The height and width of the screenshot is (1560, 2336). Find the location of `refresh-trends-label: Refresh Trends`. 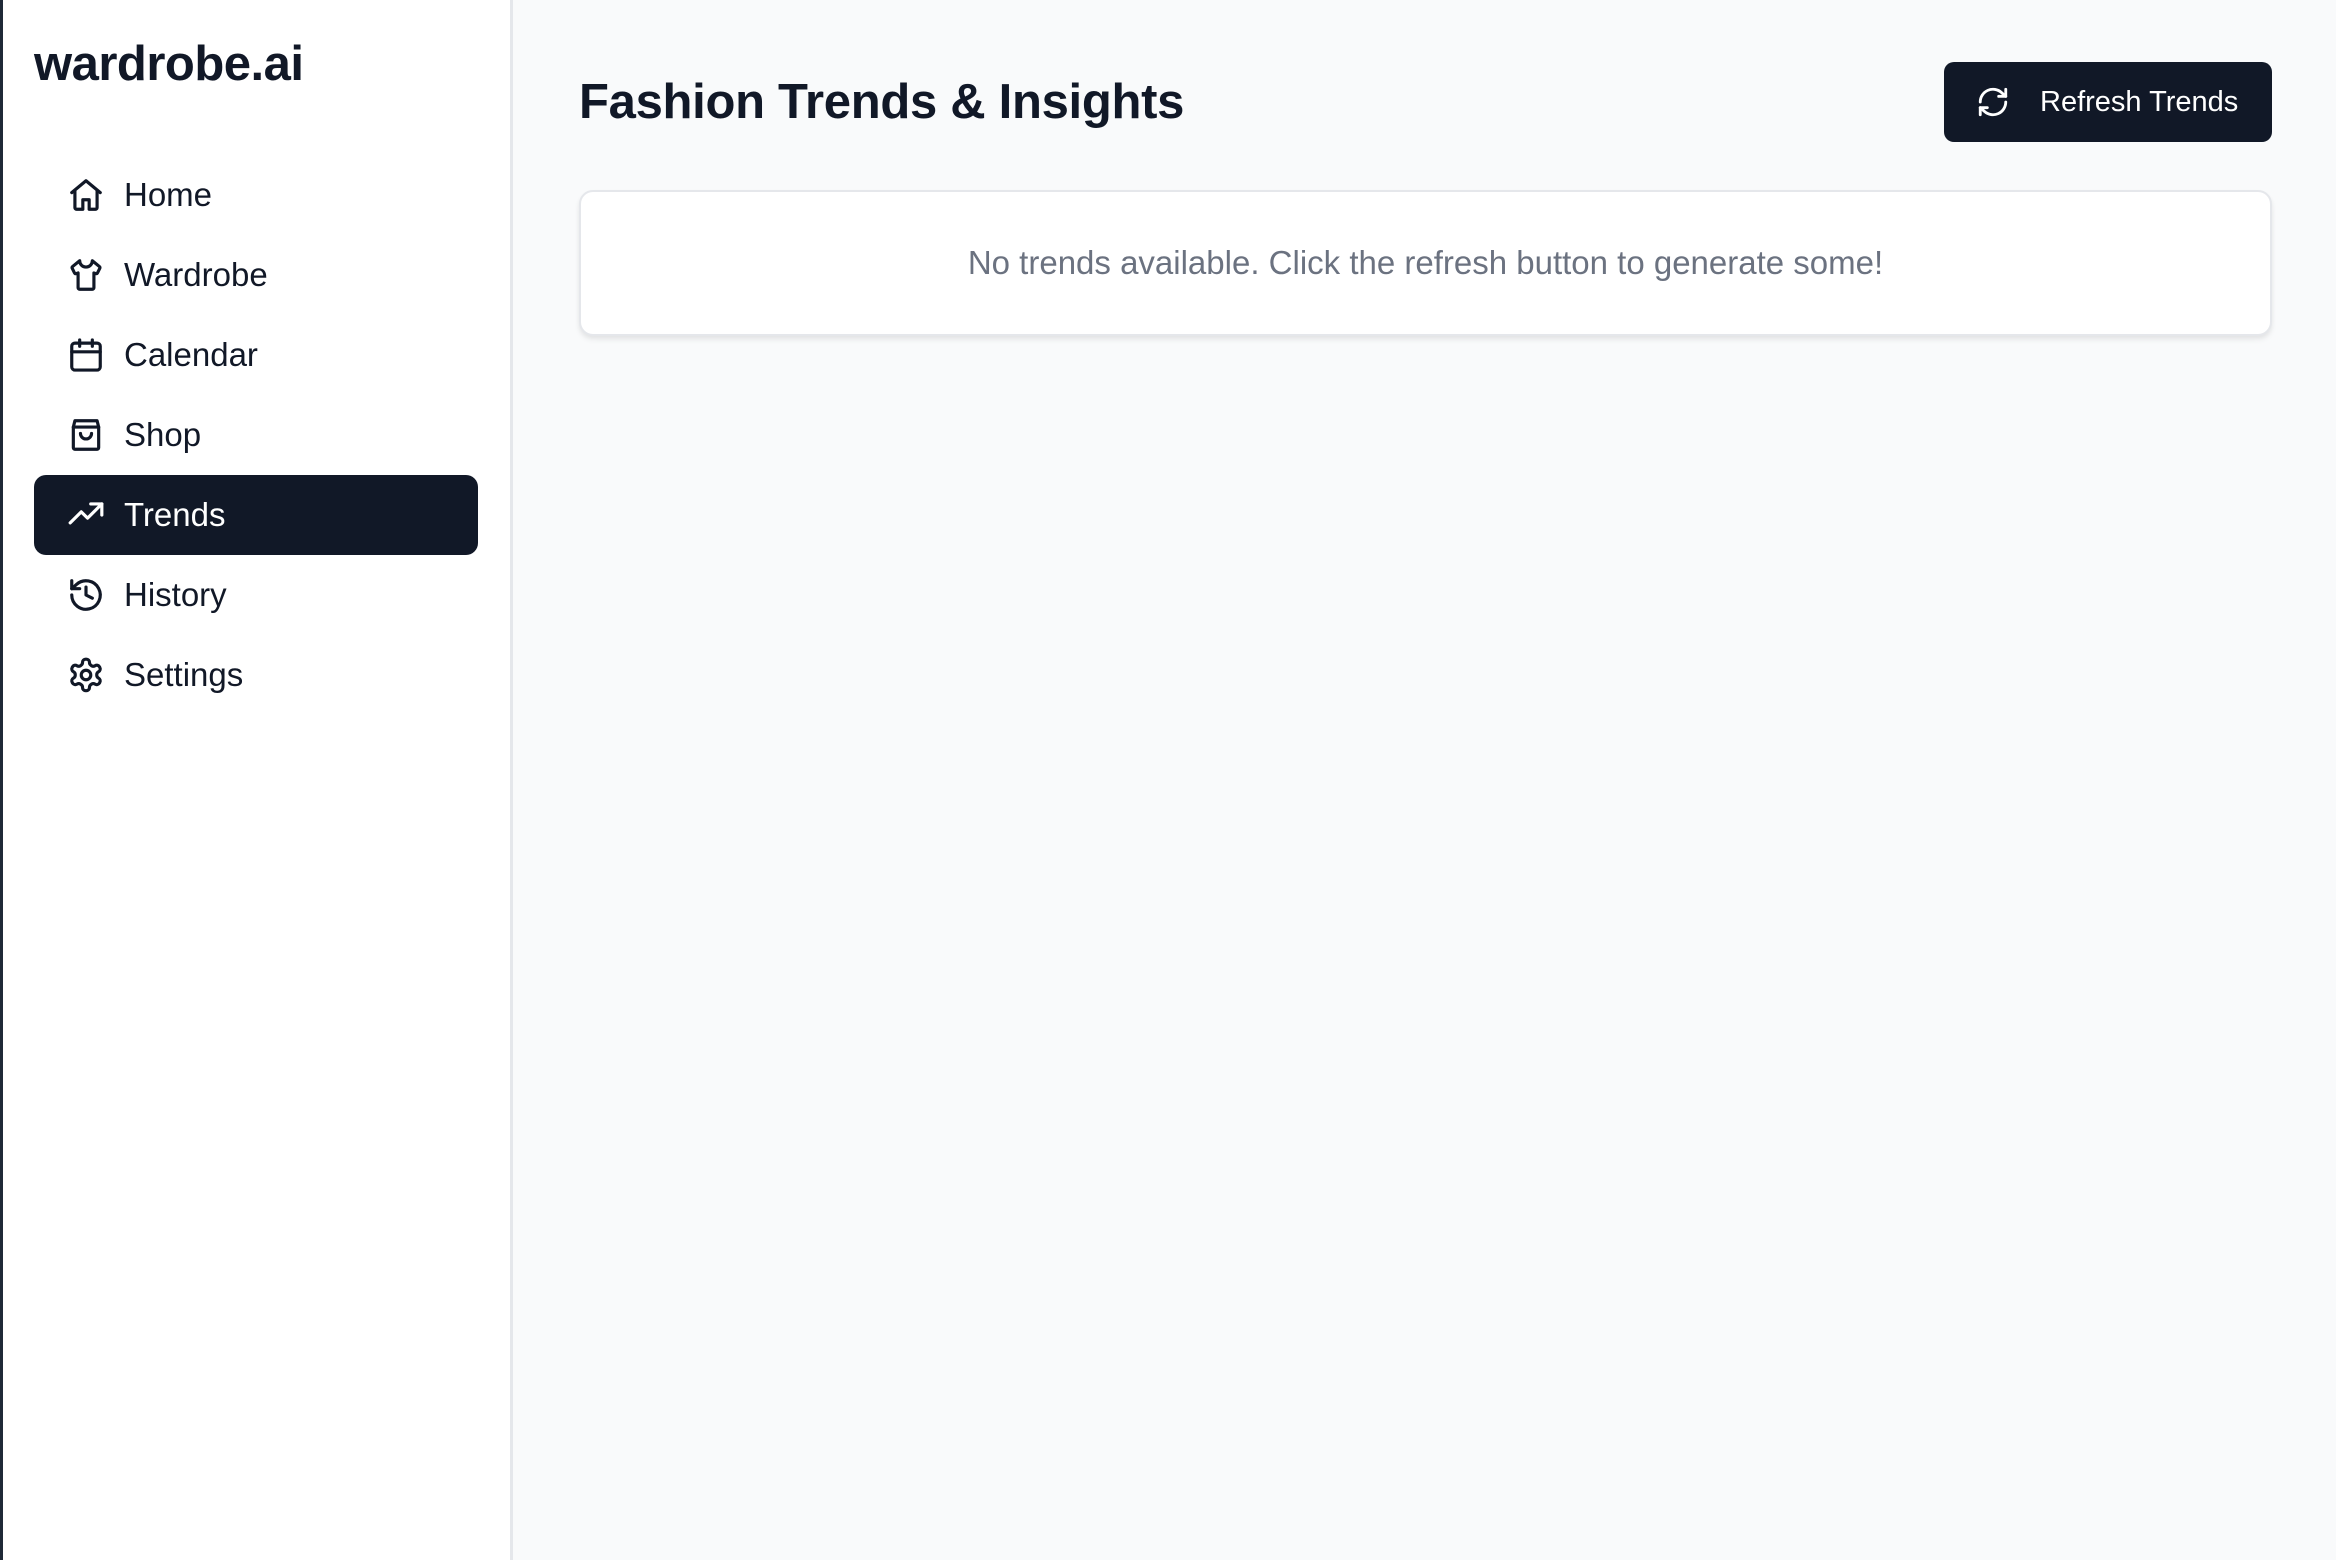

refresh-trends-label: Refresh Trends is located at coordinates (2139, 102).